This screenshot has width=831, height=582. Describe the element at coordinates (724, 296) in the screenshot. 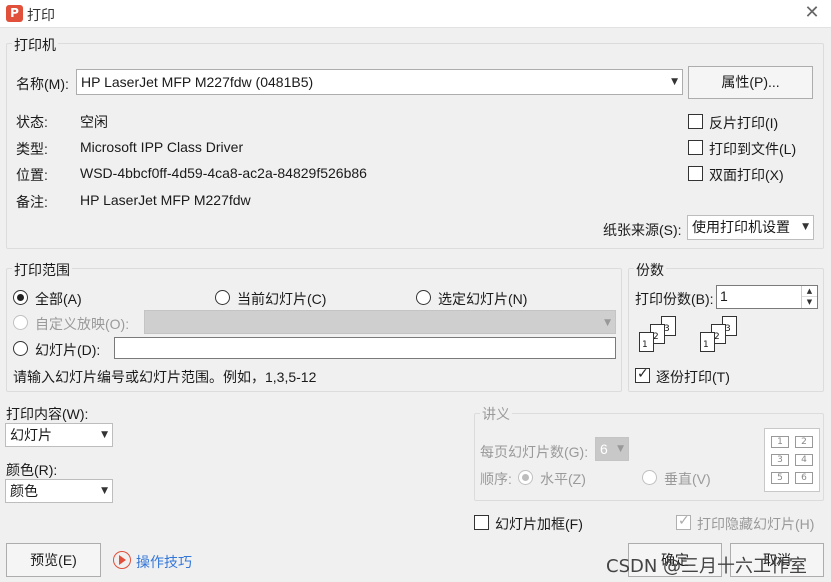

I see `copies-count-value: 1` at that location.